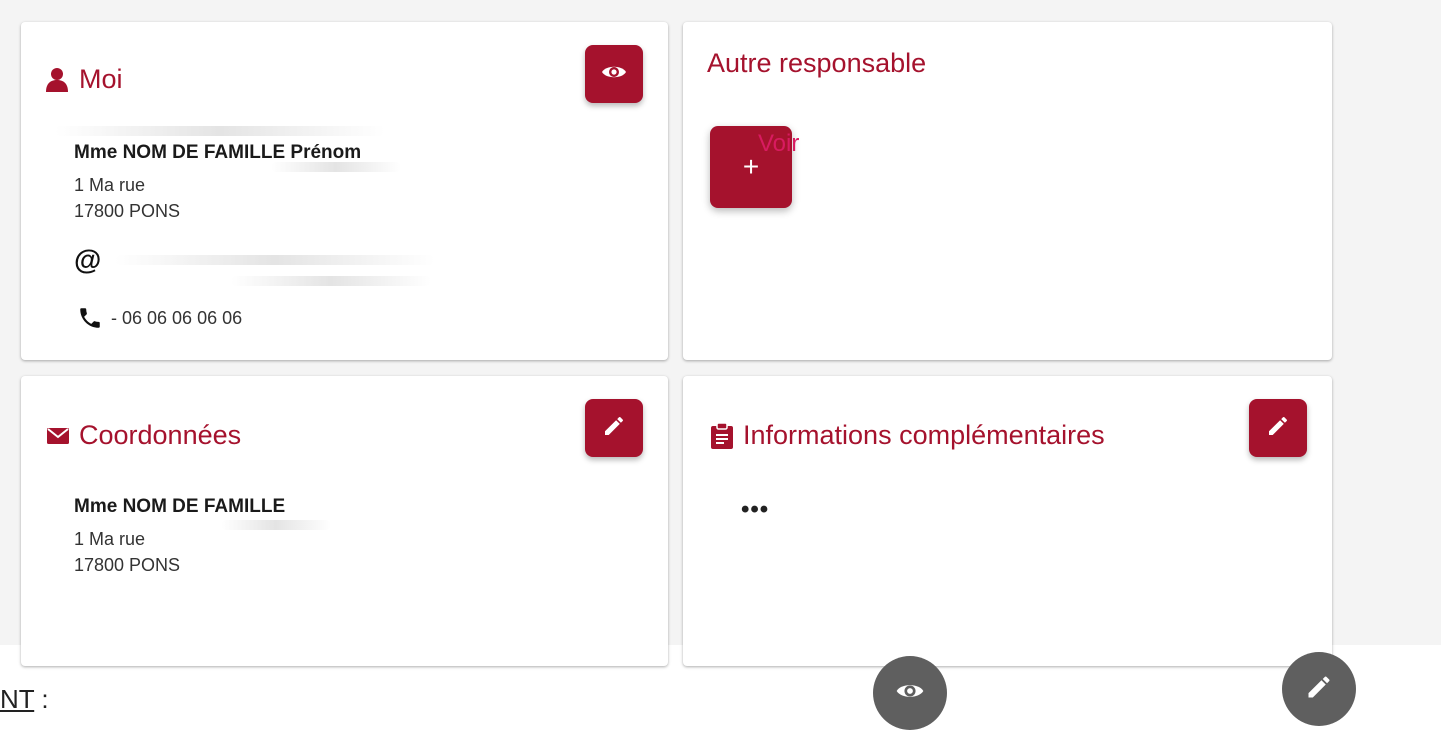 The height and width of the screenshot is (730, 1441). Describe the element at coordinates (127, 565) in the screenshot. I see `coord-address-line2: 17800 PONS` at that location.